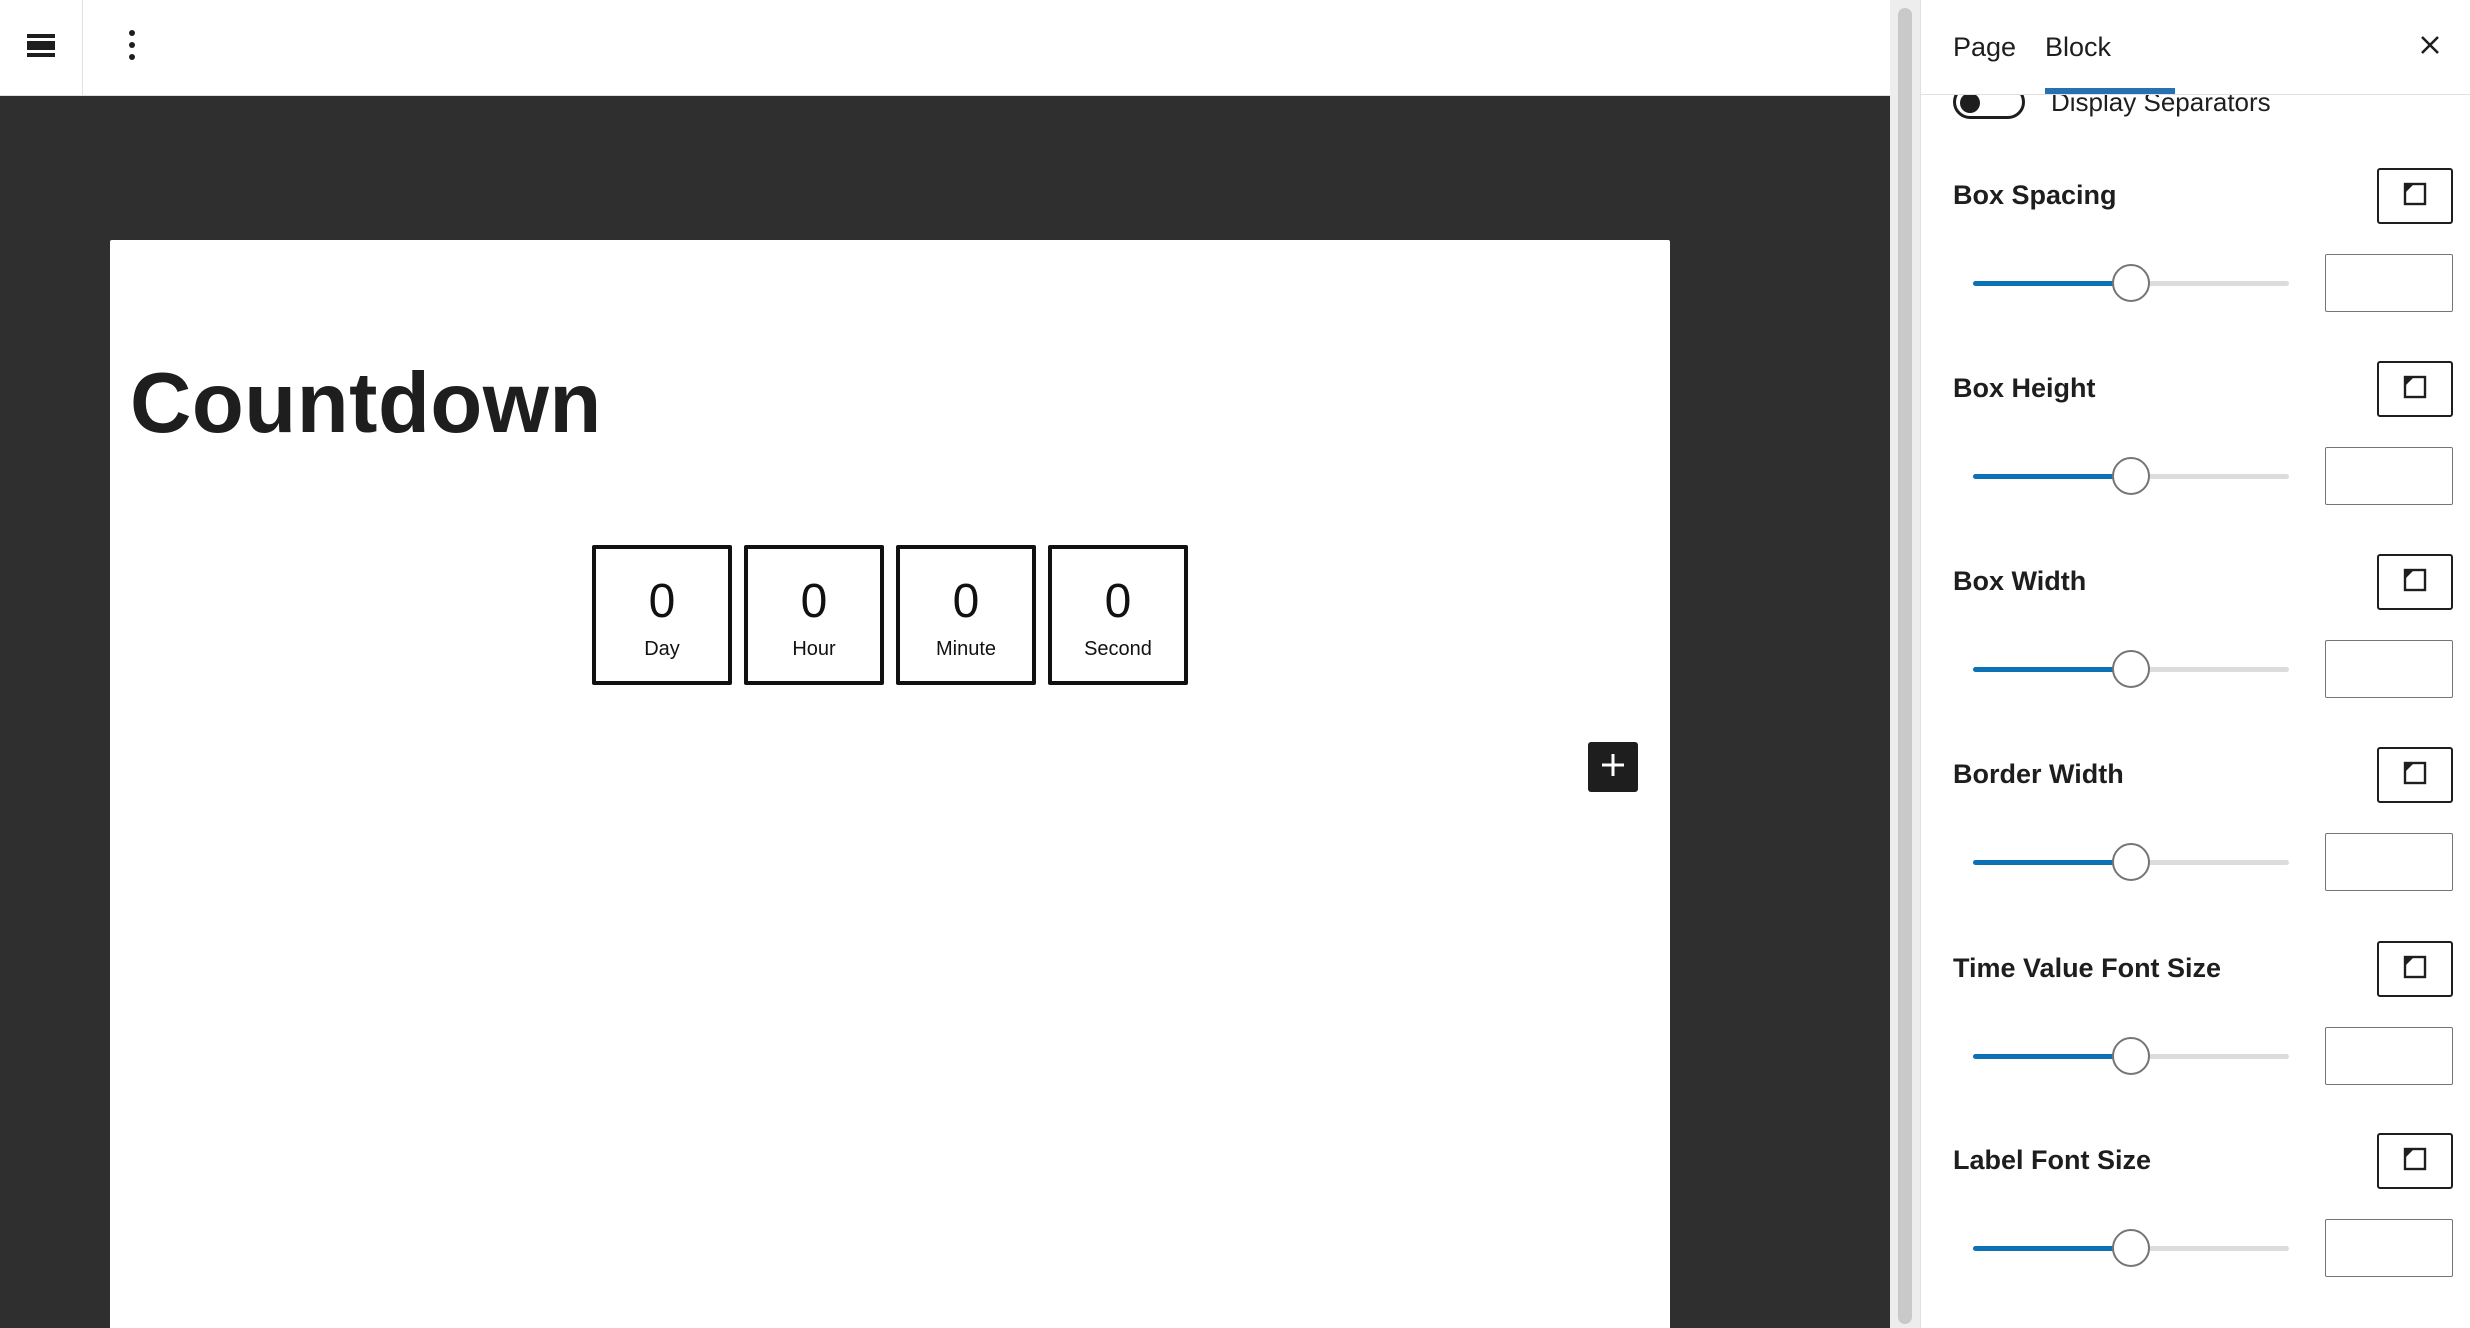 The image size is (2470, 1328). I want to click on countdown-block: 0 Day 0 Hour 0 Minute 0 Second, so click(890, 615).